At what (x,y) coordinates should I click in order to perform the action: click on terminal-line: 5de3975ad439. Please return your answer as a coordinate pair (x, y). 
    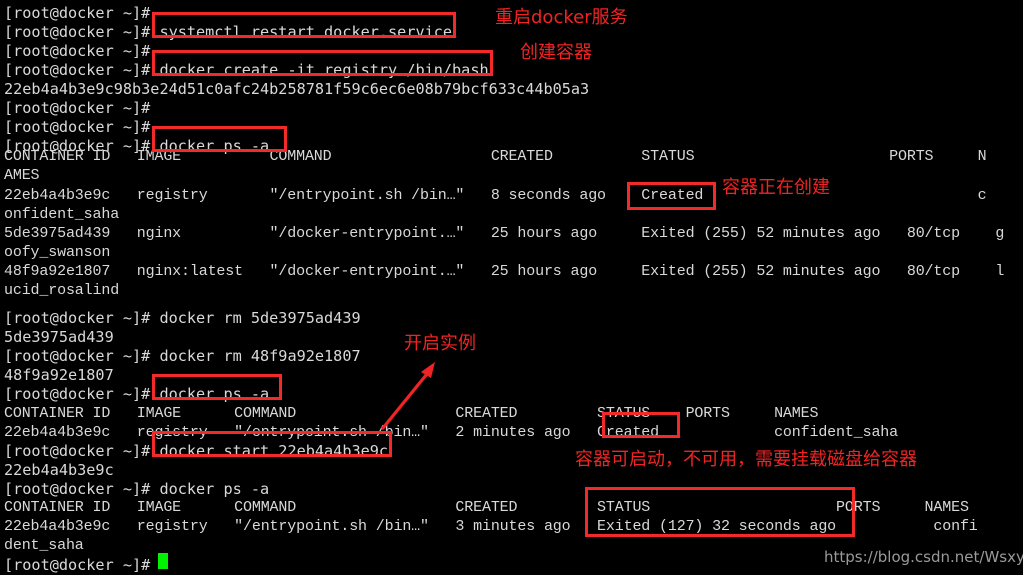
    Looking at the image, I should click on (59, 337).